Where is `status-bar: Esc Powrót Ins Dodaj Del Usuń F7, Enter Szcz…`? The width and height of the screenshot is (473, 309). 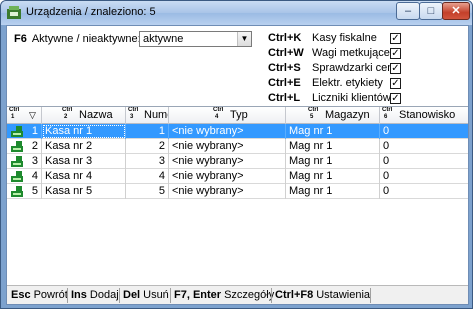 status-bar: Esc Powrót Ins Dodaj Del Usuń F7, Enter Szcz… is located at coordinates (237, 294).